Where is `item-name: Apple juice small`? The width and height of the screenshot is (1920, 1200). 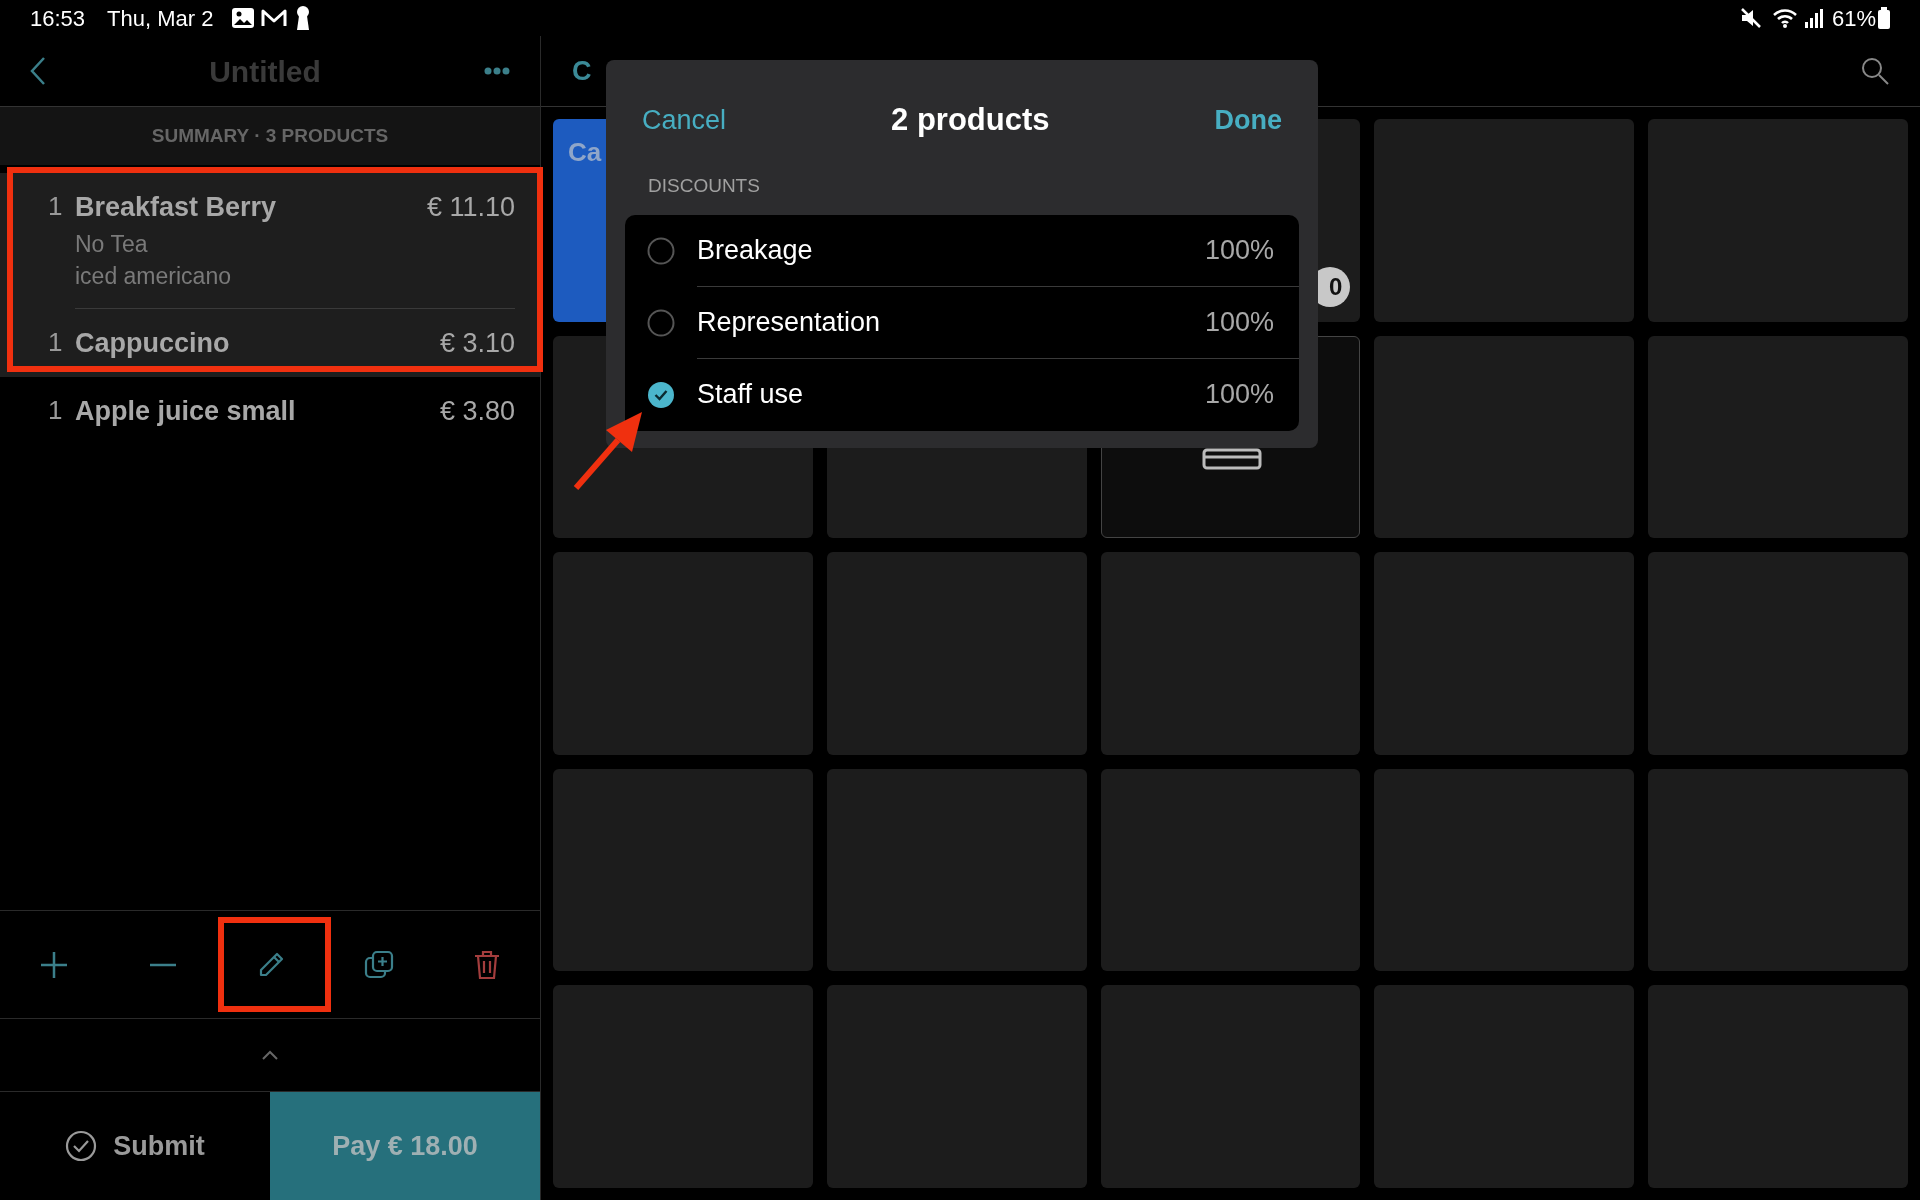
item-name: Apple juice small is located at coordinates (185, 411).